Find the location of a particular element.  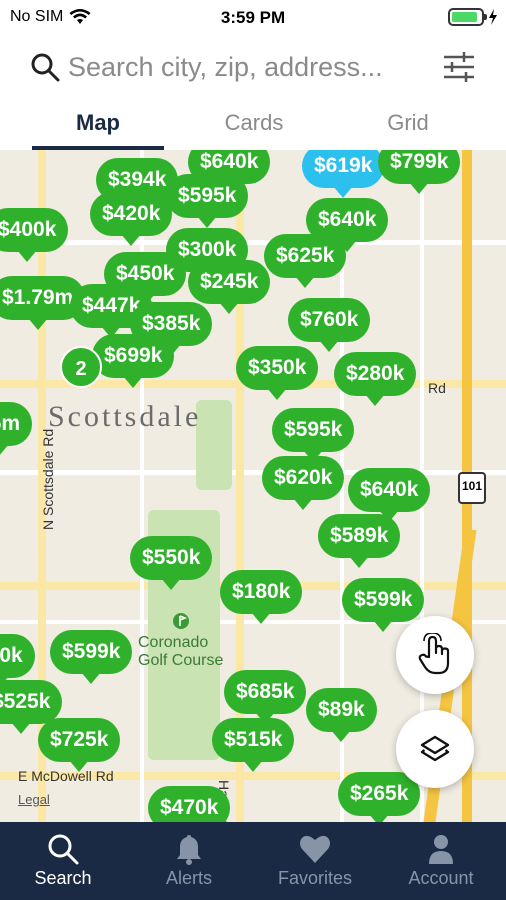

street-label-scottsdale-rd: N Scottsdale Rd is located at coordinates (48, 479).